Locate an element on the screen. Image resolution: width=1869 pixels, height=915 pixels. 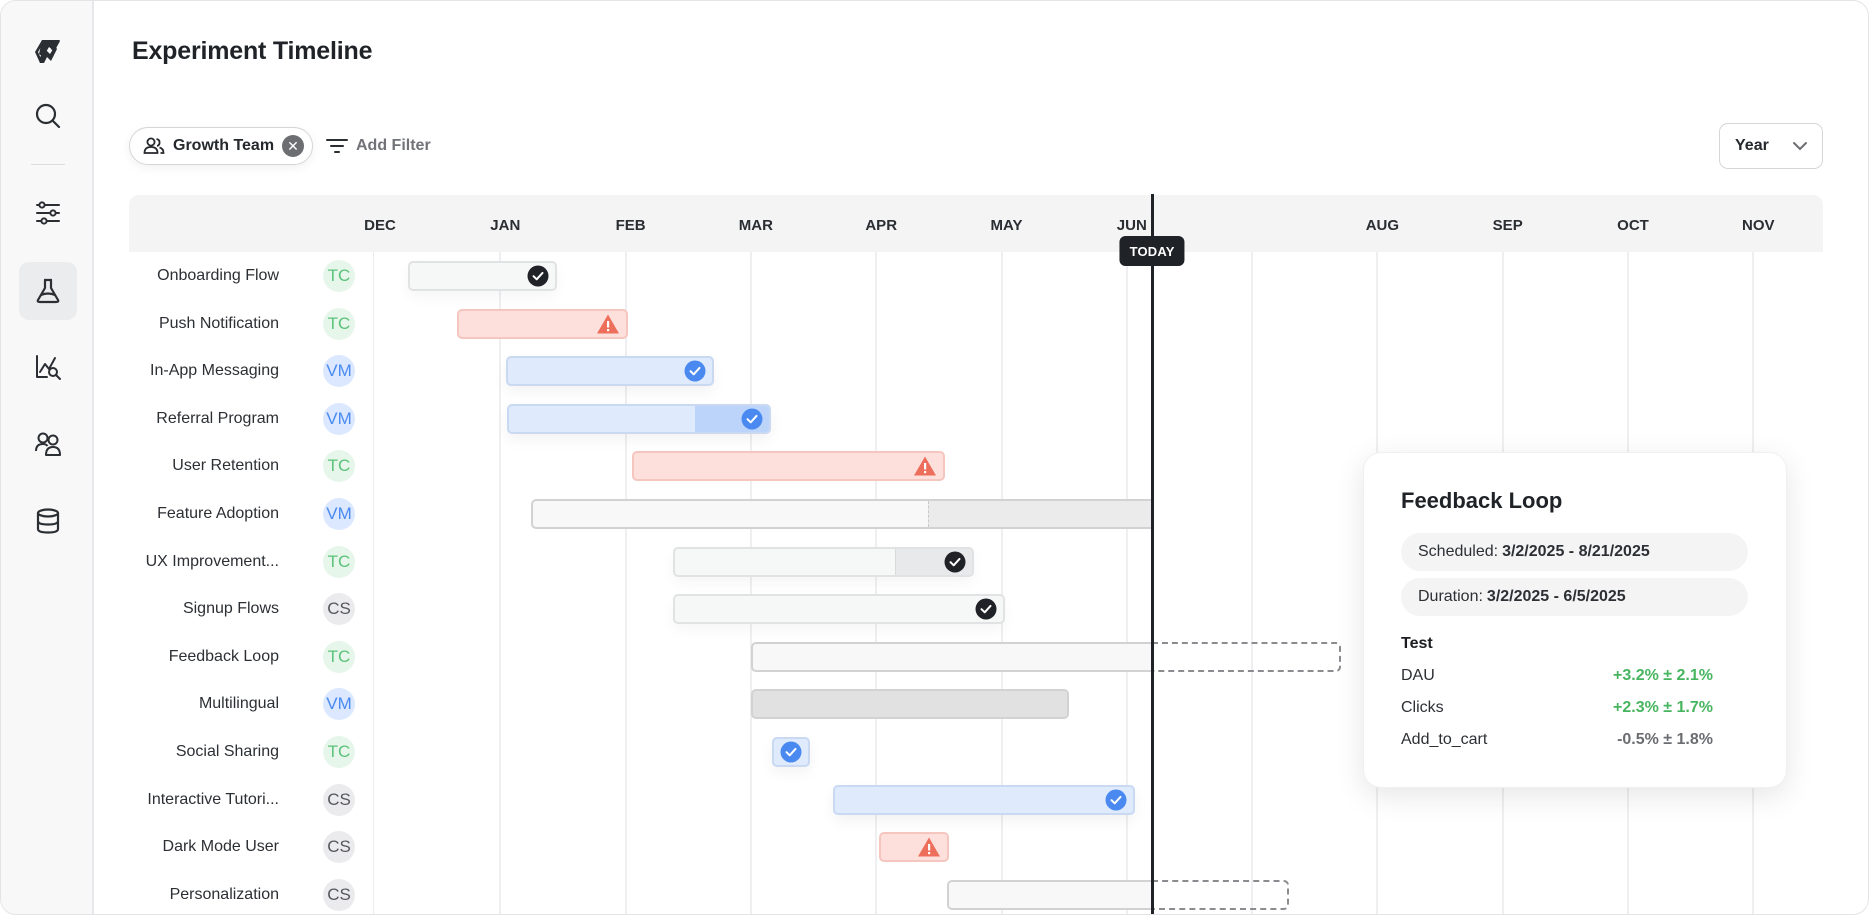
experiment-name: Personalization is located at coordinates (224, 895).